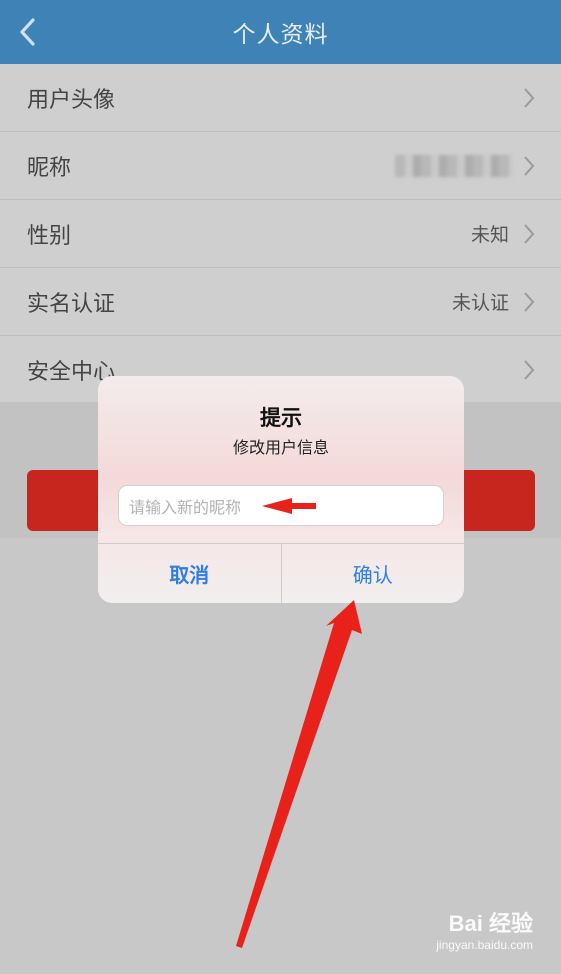  What do you see at coordinates (71, 304) in the screenshot?
I see `list-item-label: 实名认证` at bounding box center [71, 304].